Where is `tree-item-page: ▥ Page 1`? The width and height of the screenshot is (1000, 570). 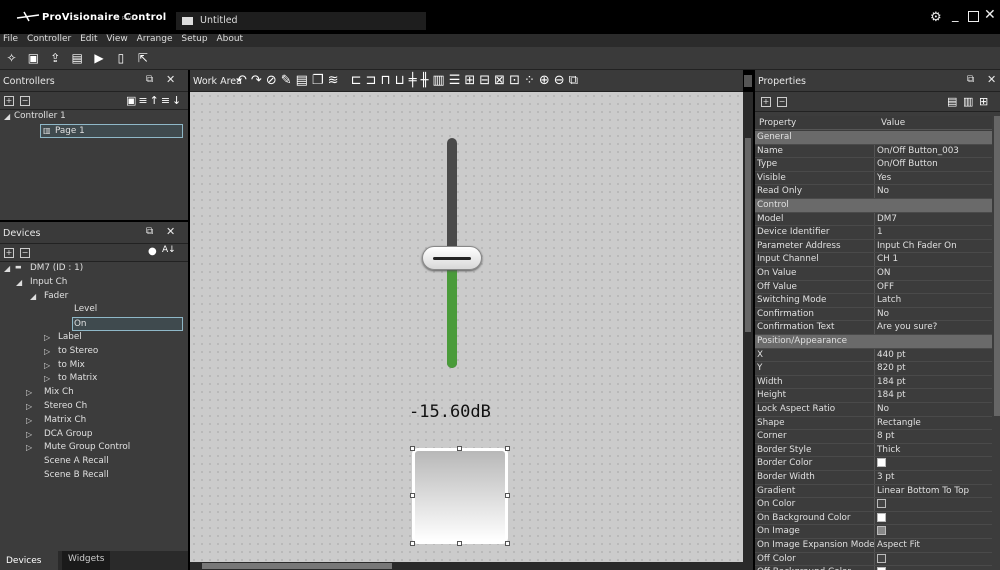 tree-item-page: ▥ Page 1 is located at coordinates (111, 130).